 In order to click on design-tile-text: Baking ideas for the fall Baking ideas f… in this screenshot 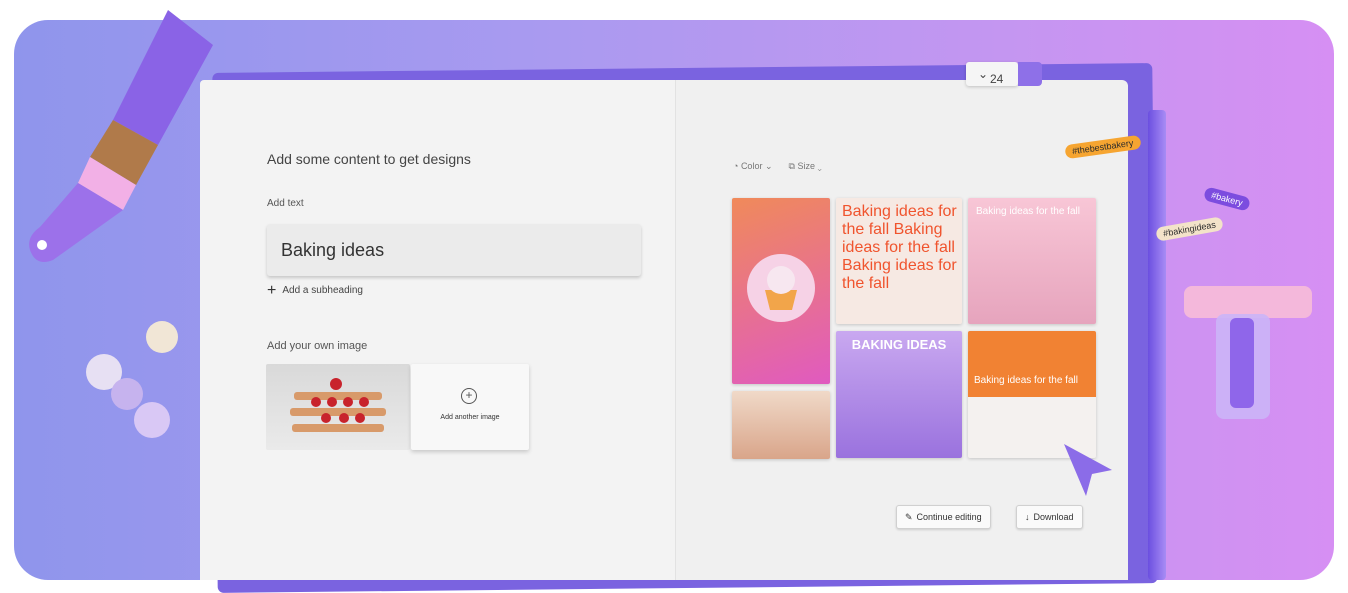, I will do `click(899, 261)`.